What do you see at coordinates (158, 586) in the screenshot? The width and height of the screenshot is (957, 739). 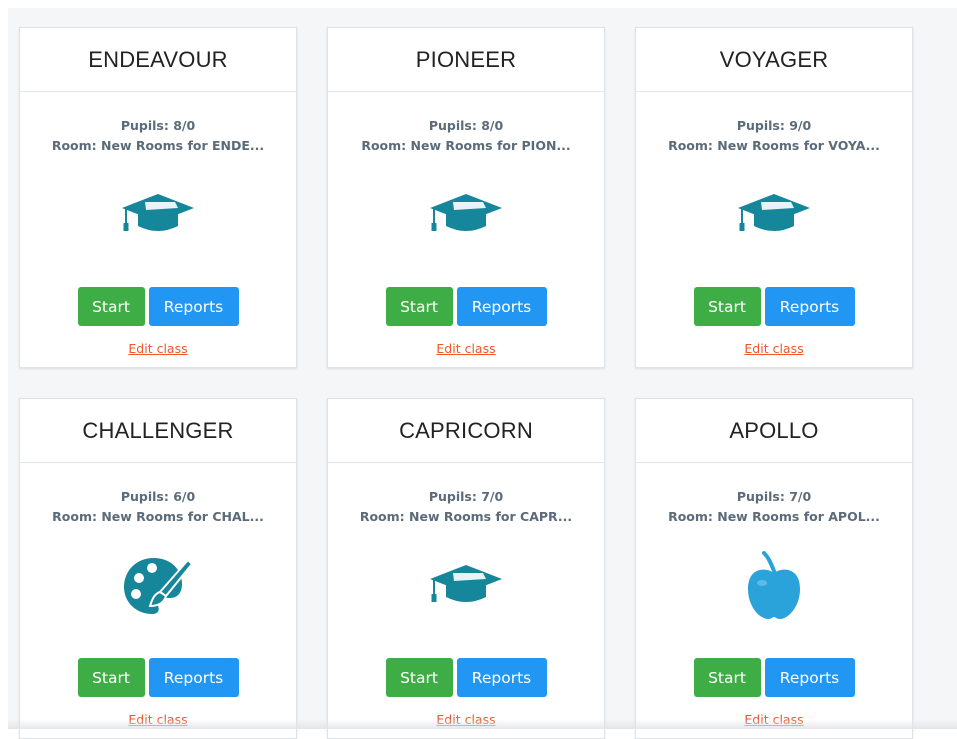 I see `palette-icon` at bounding box center [158, 586].